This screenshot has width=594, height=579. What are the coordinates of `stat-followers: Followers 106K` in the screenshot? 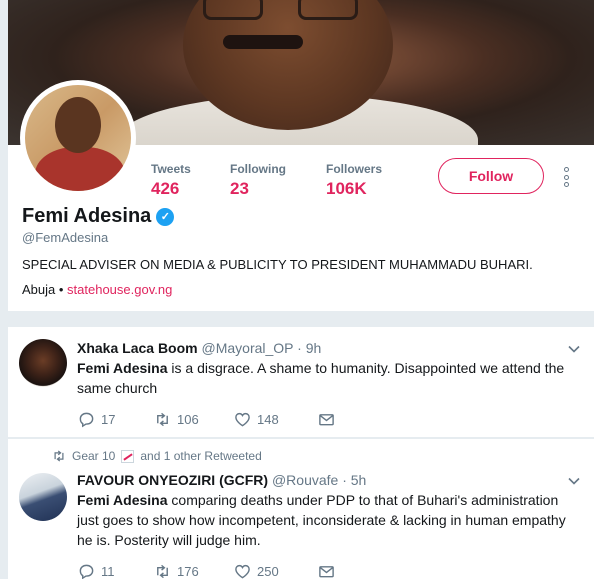 It's located at (354, 180).